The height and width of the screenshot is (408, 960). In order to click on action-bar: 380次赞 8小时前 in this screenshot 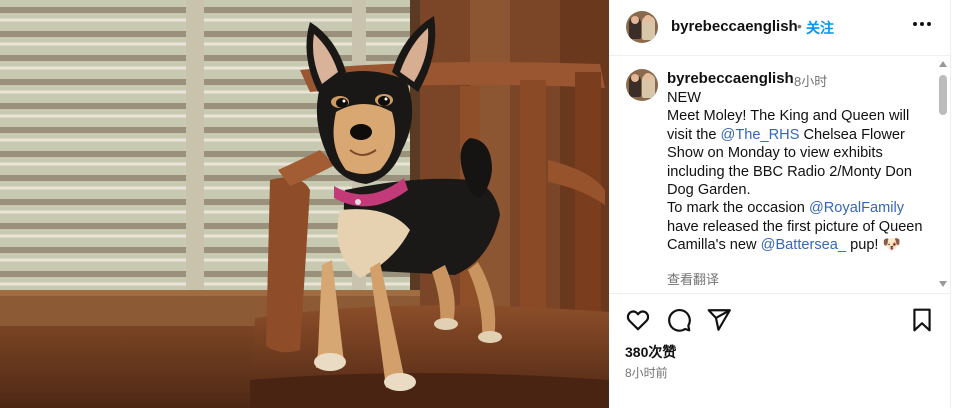, I will do `click(779, 351)`.